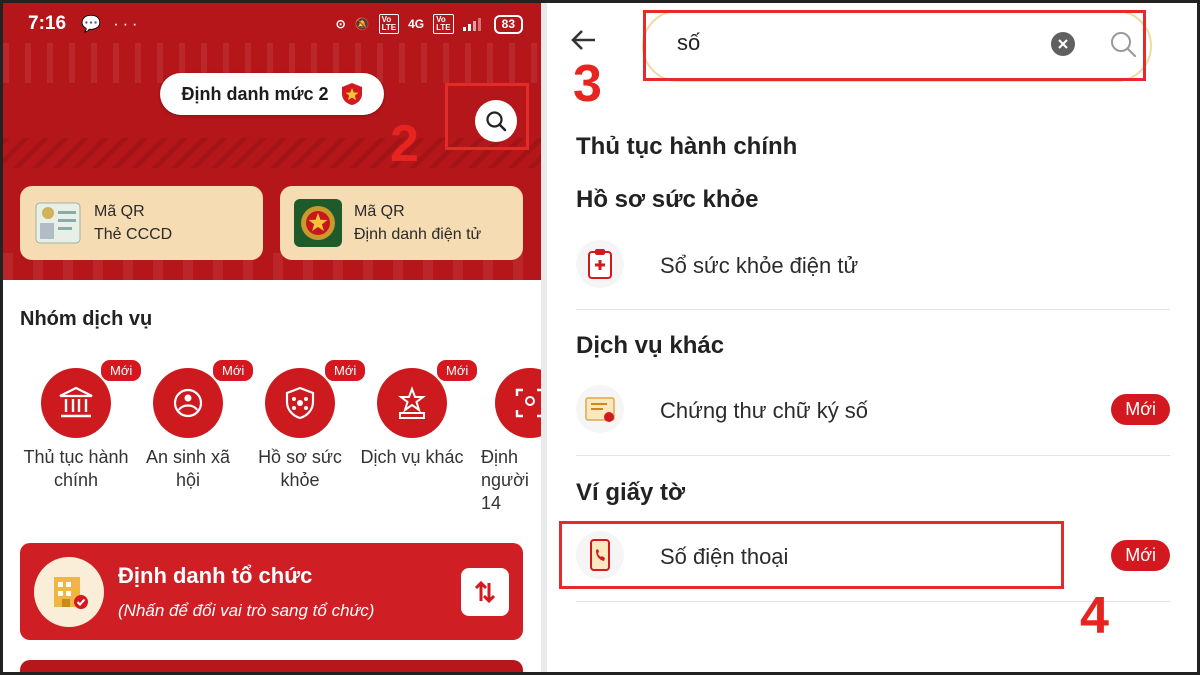 Image resolution: width=1200 pixels, height=675 pixels. What do you see at coordinates (416, 24) in the screenshot?
I see `network-label: 4G` at bounding box center [416, 24].